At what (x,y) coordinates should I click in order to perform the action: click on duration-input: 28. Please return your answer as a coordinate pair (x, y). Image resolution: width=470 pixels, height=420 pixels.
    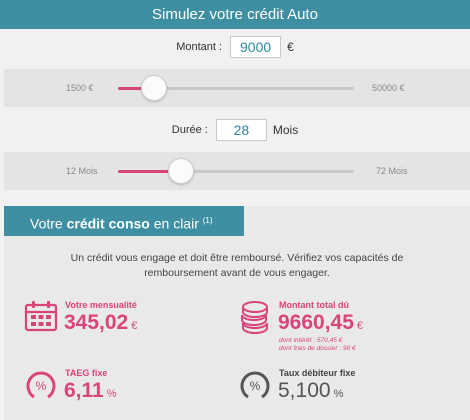
    Looking at the image, I should click on (241, 130).